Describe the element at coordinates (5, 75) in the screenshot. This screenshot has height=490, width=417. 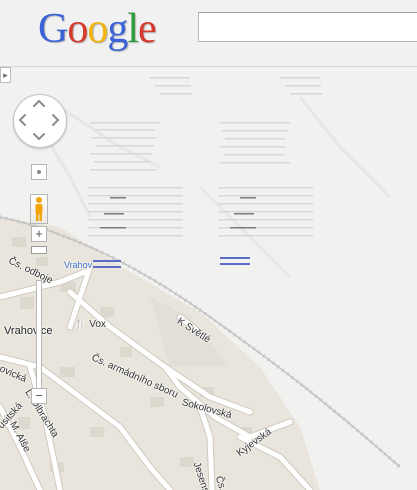
I see `collapse-panel-button: ▸` at that location.